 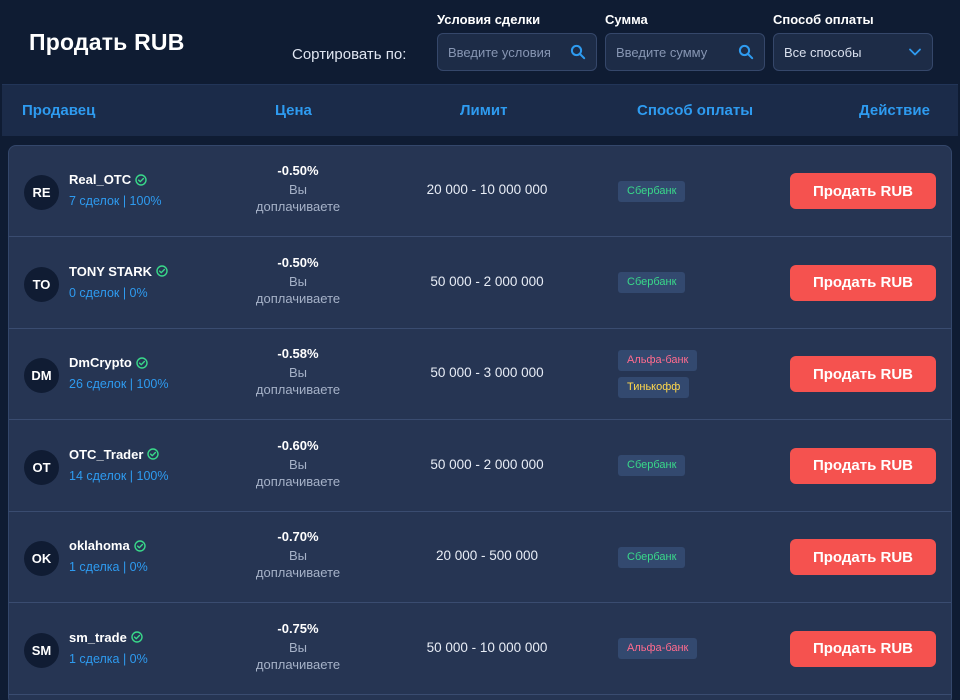 I want to click on page-title: Продать RUB, so click(x=107, y=42).